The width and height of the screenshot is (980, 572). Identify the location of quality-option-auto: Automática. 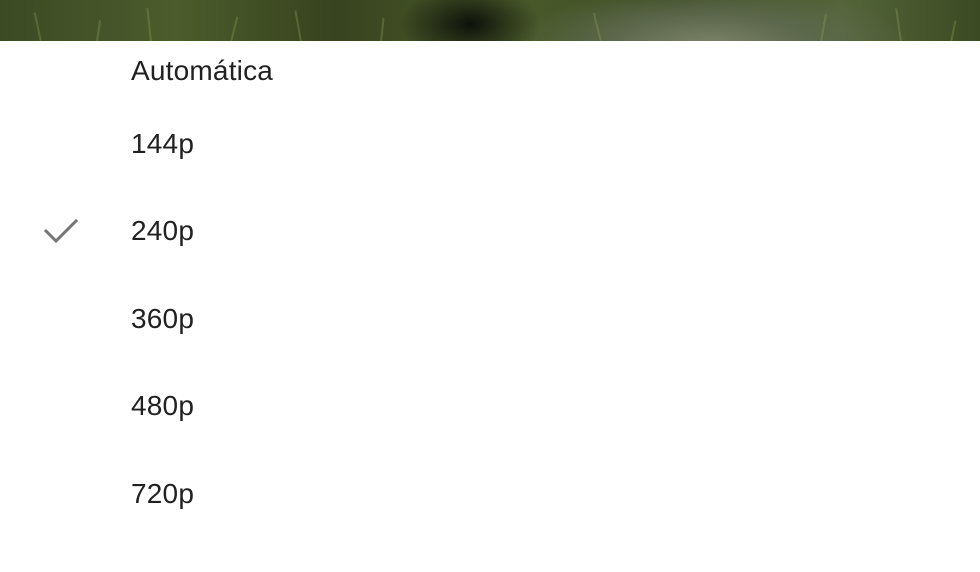
(490, 70).